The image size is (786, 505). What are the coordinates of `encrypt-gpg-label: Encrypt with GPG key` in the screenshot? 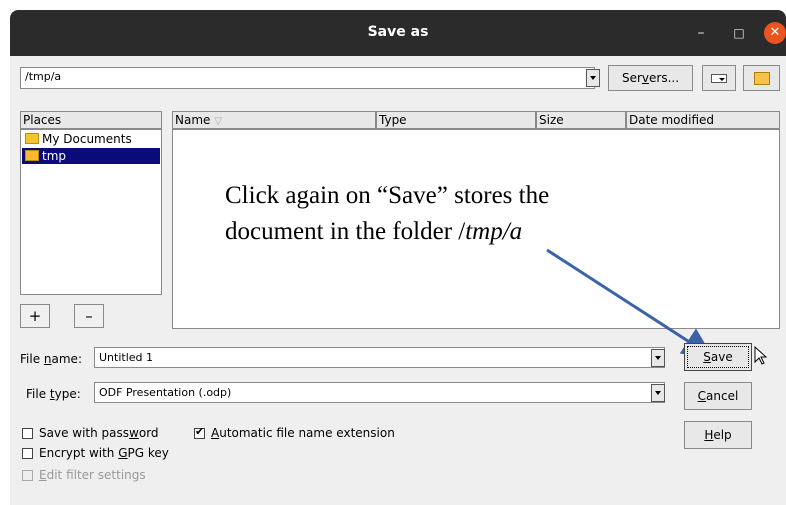 It's located at (104, 453).